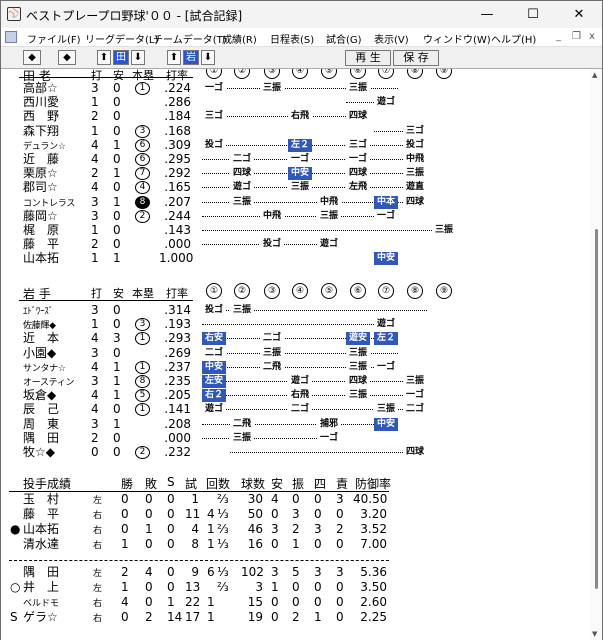 This screenshot has height=640, width=603. What do you see at coordinates (358, 339) in the screenshot?
I see `at-bat-result: 遊安` at bounding box center [358, 339].